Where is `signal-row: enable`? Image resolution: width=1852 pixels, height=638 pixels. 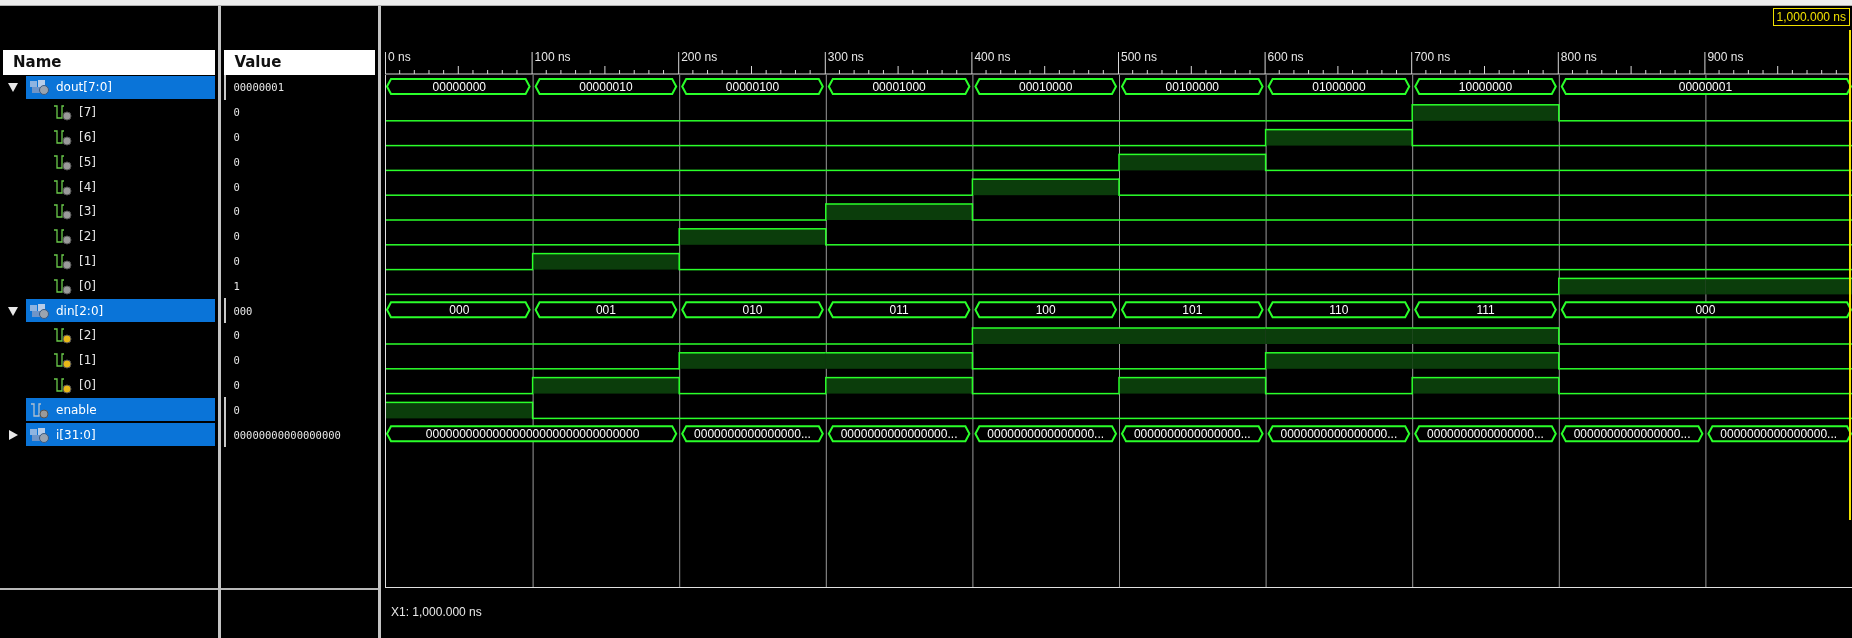
signal-row: enable is located at coordinates (121, 410).